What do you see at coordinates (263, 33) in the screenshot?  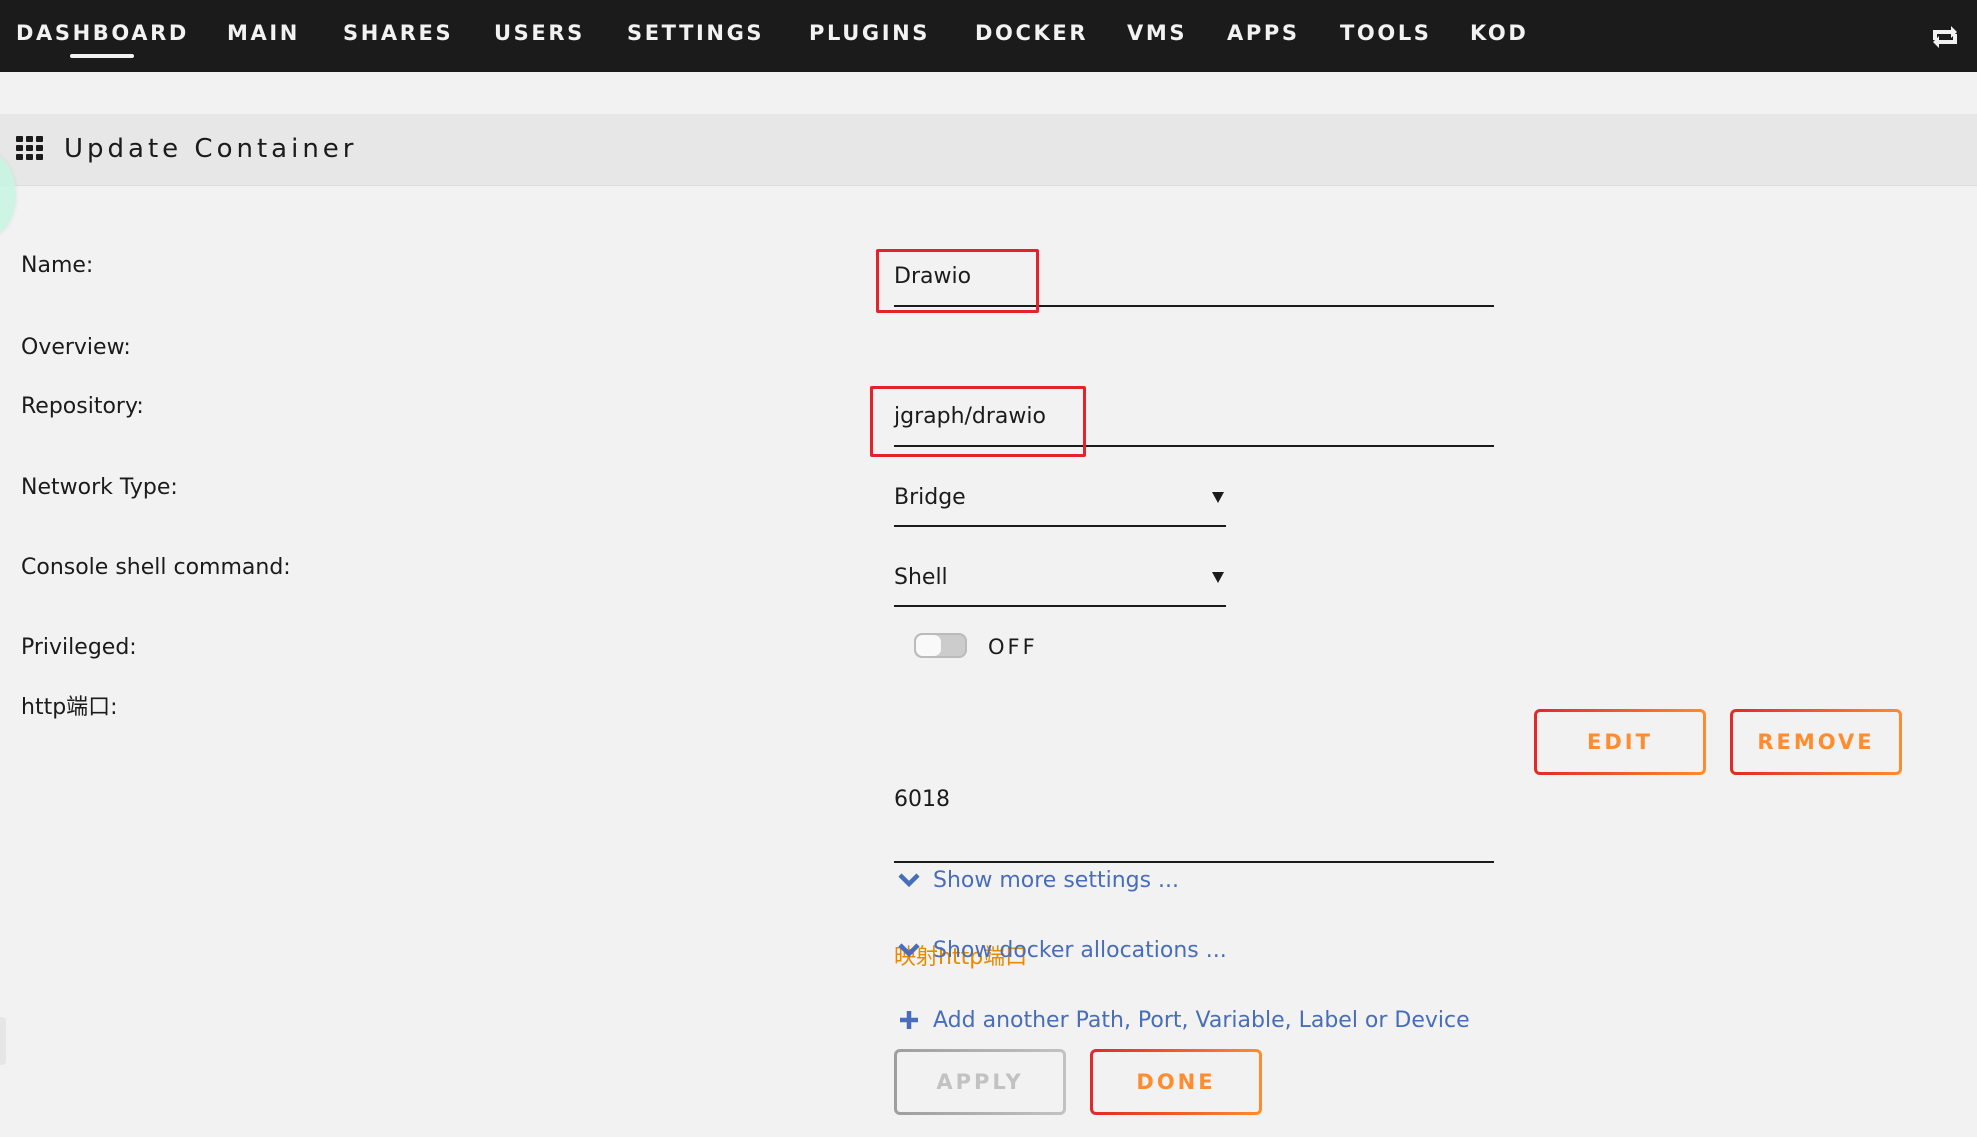 I see `nav-main: MAIN` at bounding box center [263, 33].